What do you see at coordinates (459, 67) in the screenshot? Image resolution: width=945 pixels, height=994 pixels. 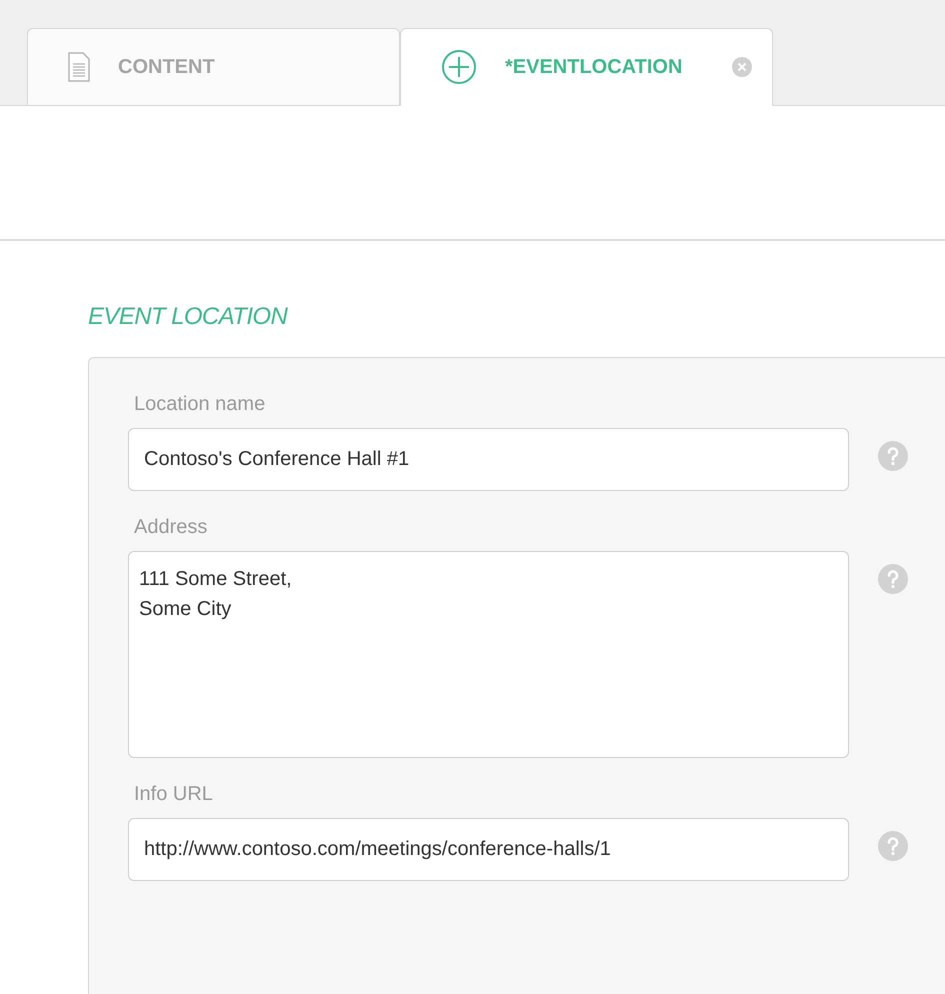 I see `plus-circle-icon` at bounding box center [459, 67].